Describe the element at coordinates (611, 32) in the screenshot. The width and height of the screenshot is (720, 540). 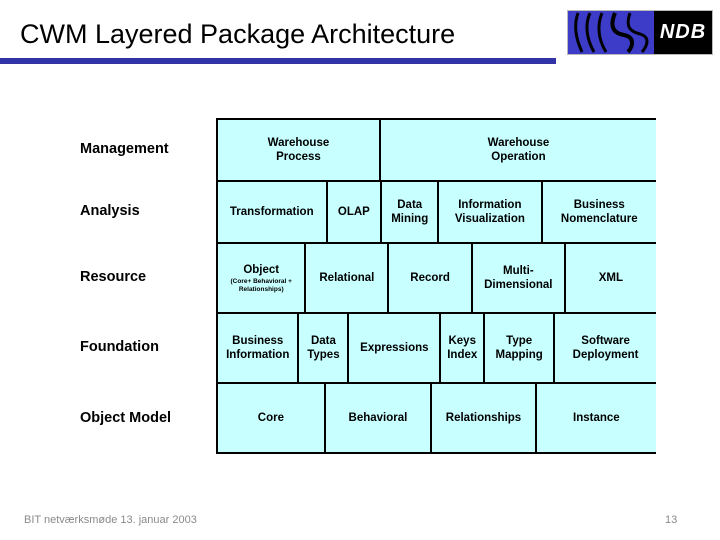
I see `ndb-logo-mark-icon` at that location.